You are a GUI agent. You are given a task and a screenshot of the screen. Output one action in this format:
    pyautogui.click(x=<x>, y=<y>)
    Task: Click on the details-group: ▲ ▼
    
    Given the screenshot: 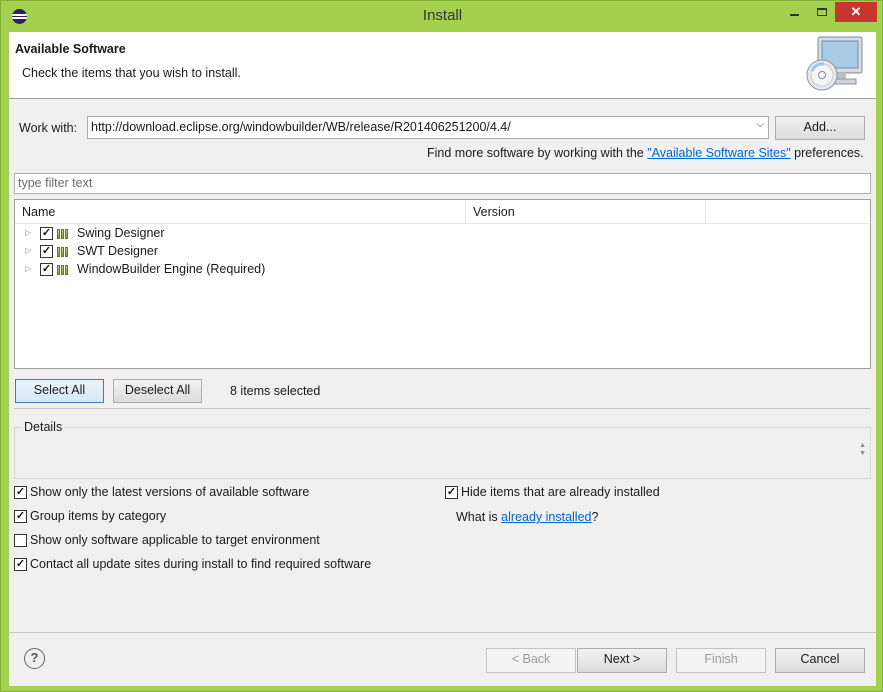 What is the action you would take?
    pyautogui.click(x=442, y=453)
    